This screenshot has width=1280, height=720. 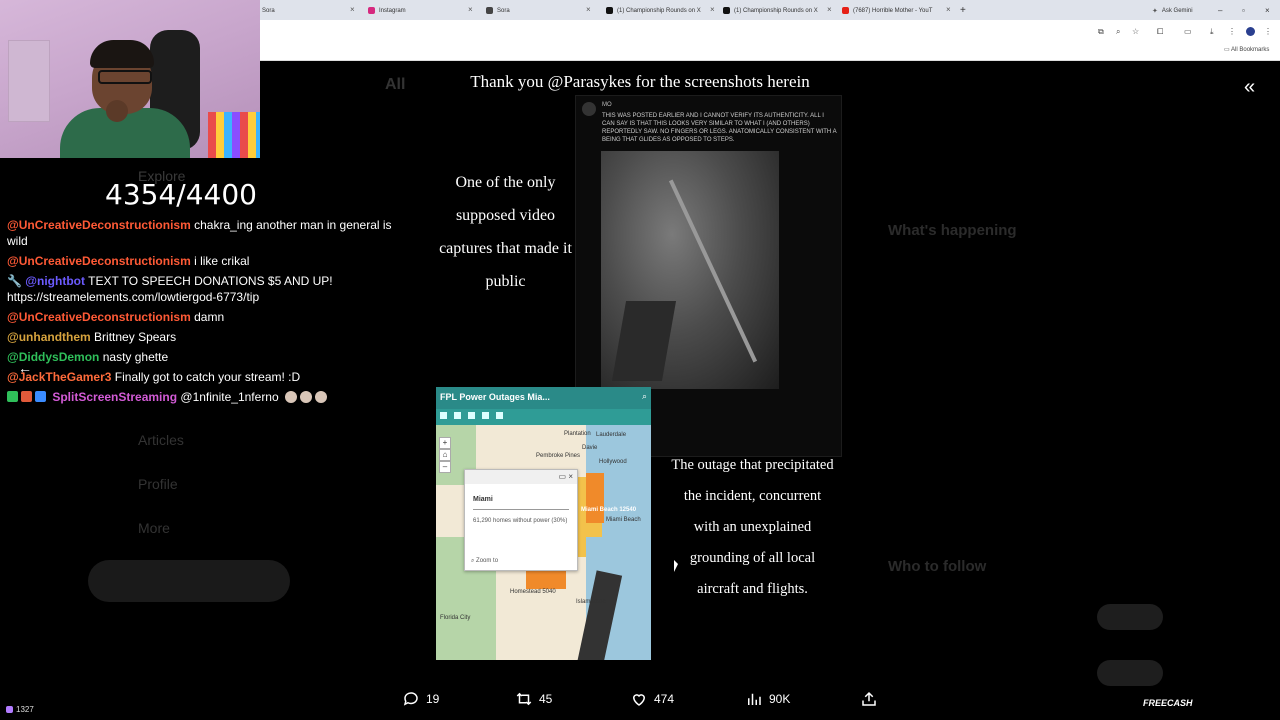 I want to click on all-bookmarks: ▭ All Bookmarks, so click(x=1246, y=49).